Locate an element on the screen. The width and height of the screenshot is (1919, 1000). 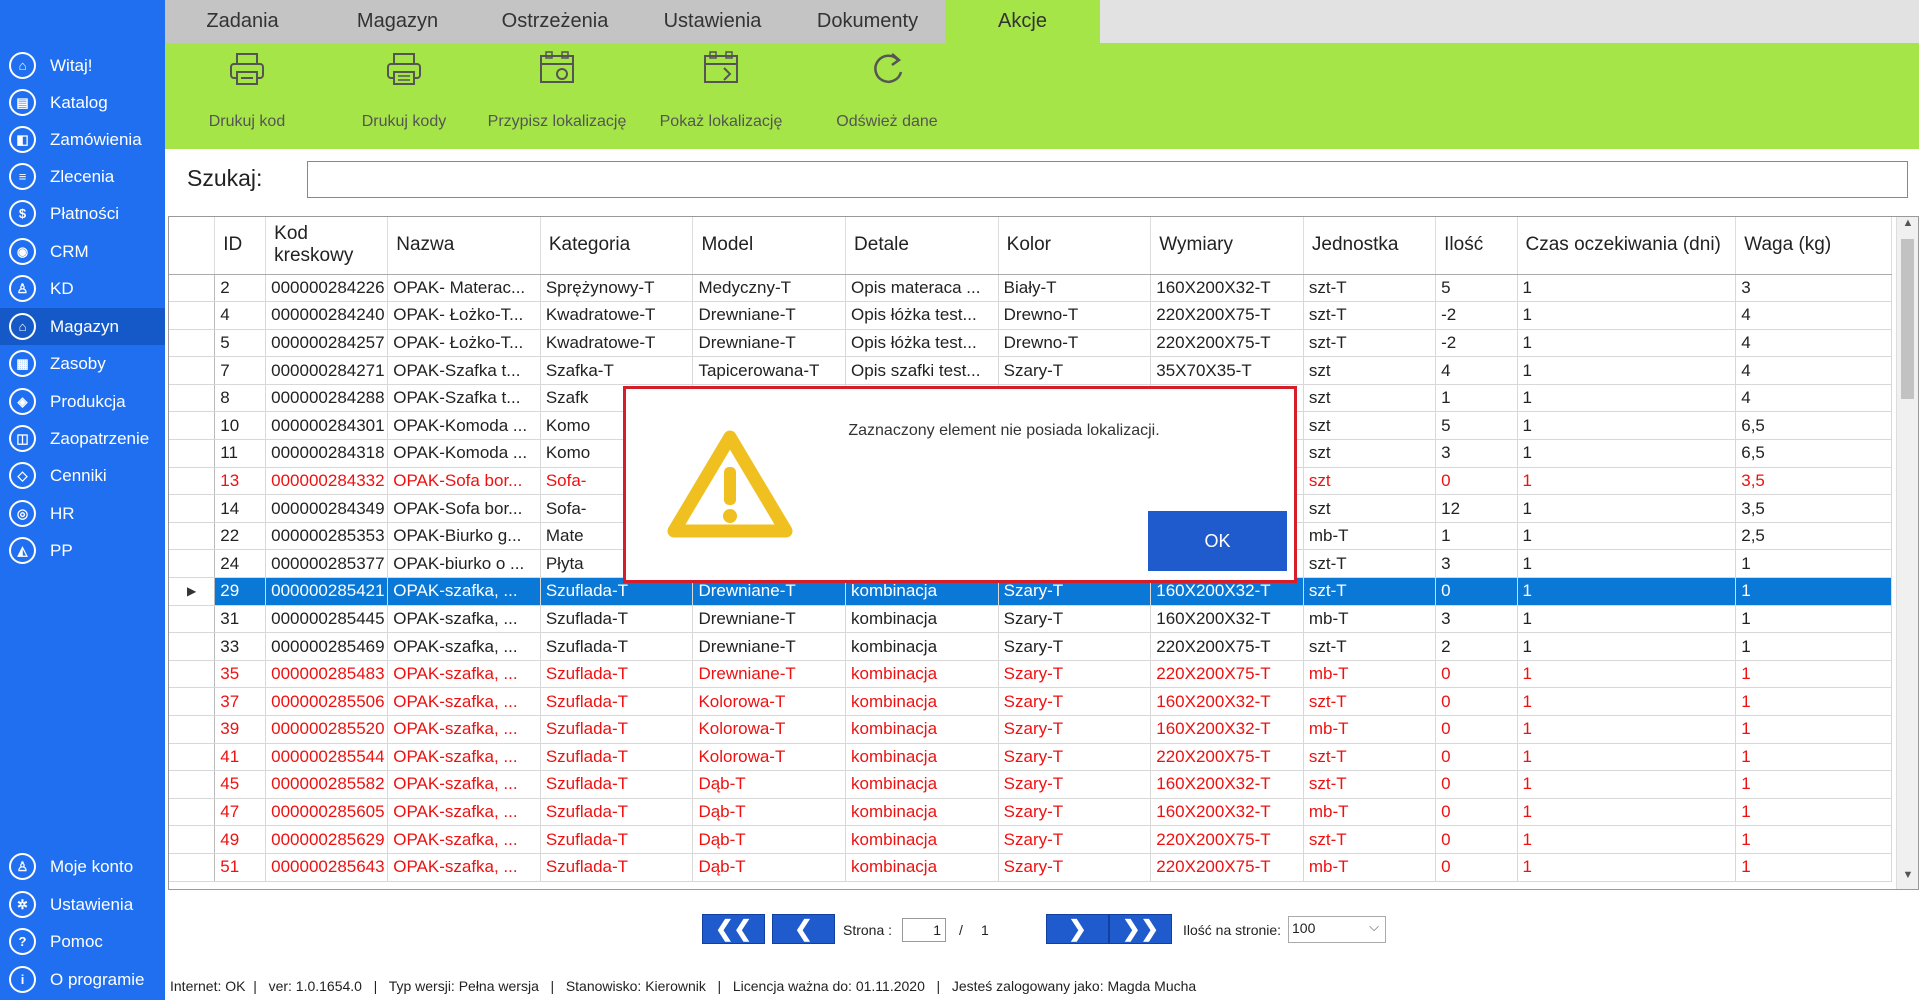
column-header-ilosc: Ilość is located at coordinates (1476, 246).